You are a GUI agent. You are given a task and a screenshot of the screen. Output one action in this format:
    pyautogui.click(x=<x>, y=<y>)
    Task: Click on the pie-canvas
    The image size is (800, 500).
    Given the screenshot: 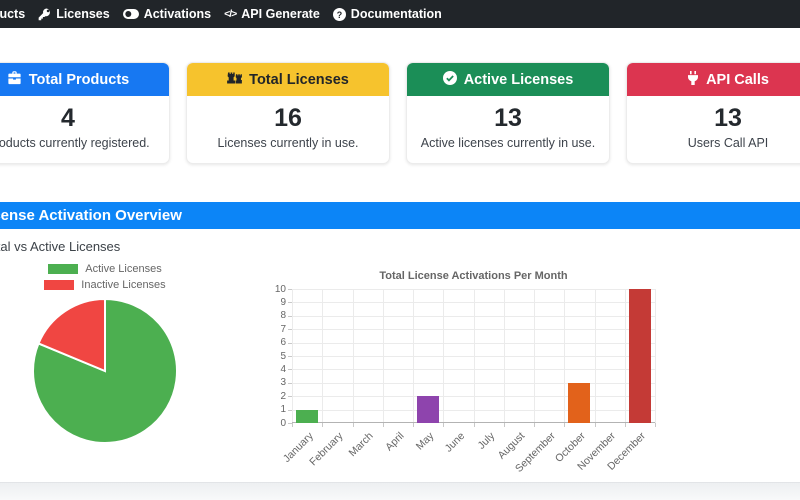 What is the action you would take?
    pyautogui.click(x=105, y=371)
    